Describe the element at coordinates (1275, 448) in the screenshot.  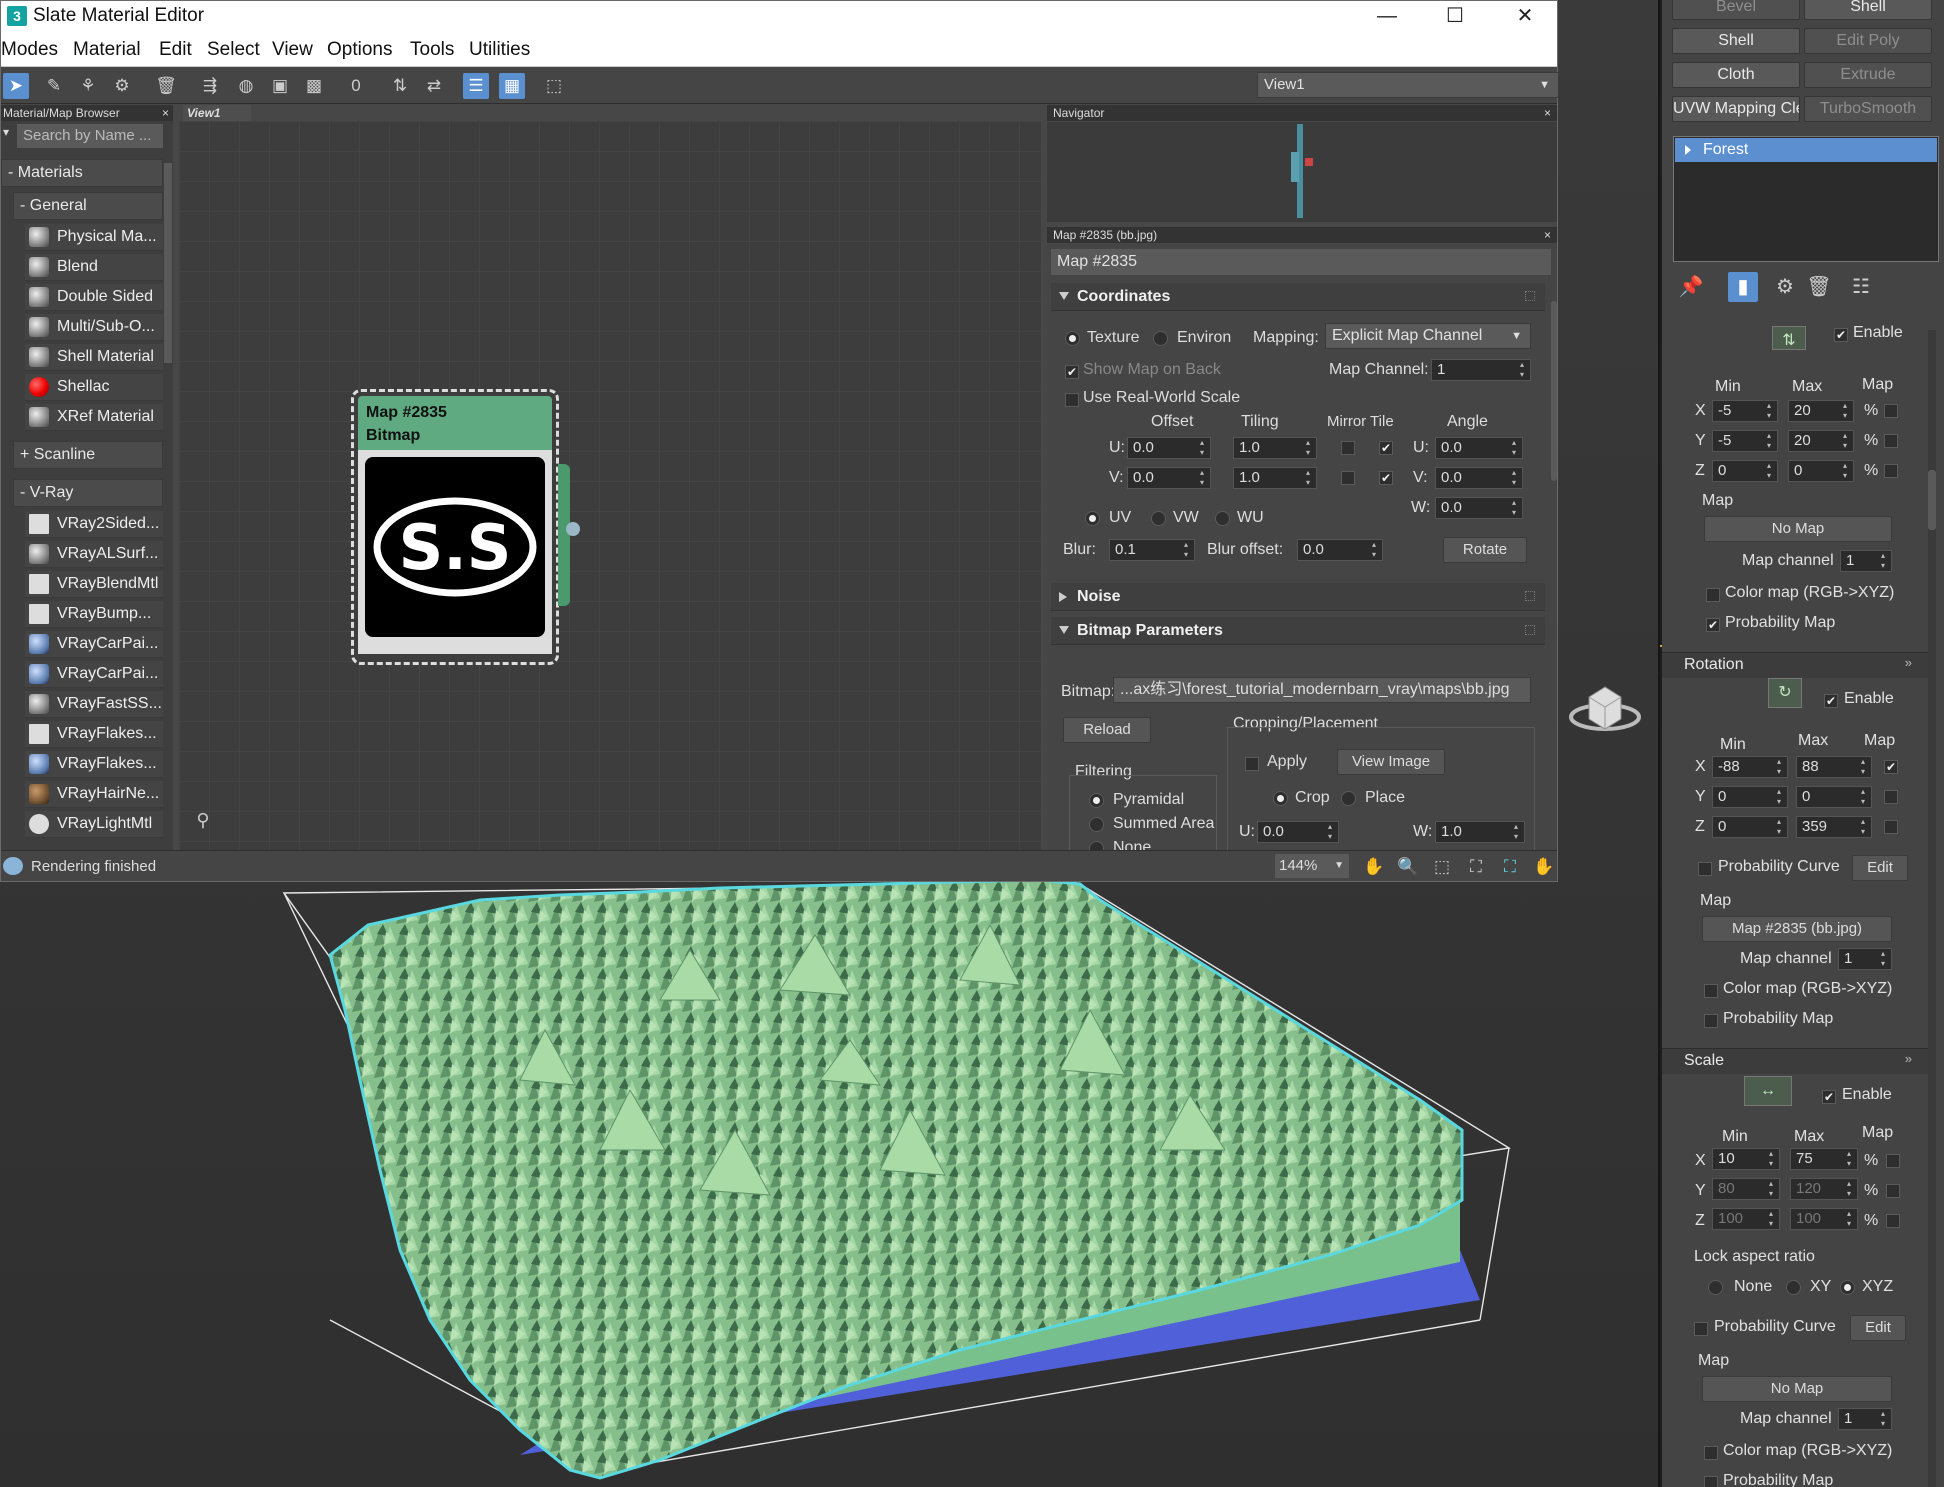
I see `u-tiling-spinner: 1.0` at that location.